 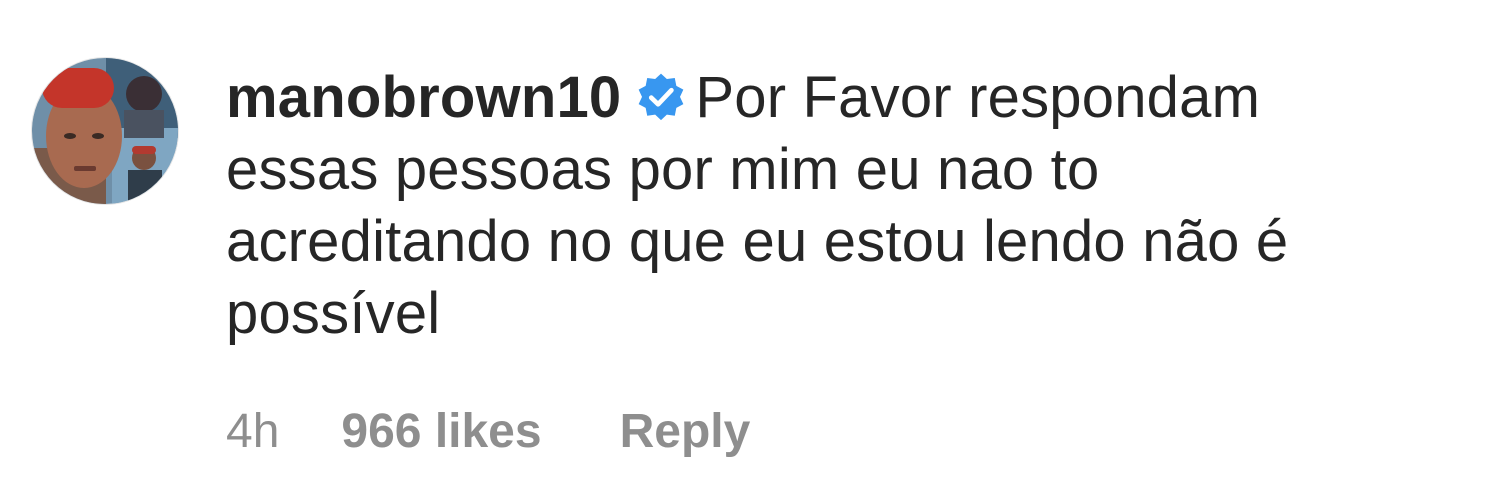 What do you see at coordinates (757, 241) in the screenshot?
I see `comment-line-3: acreditando no que eu estou lendo não é` at bounding box center [757, 241].